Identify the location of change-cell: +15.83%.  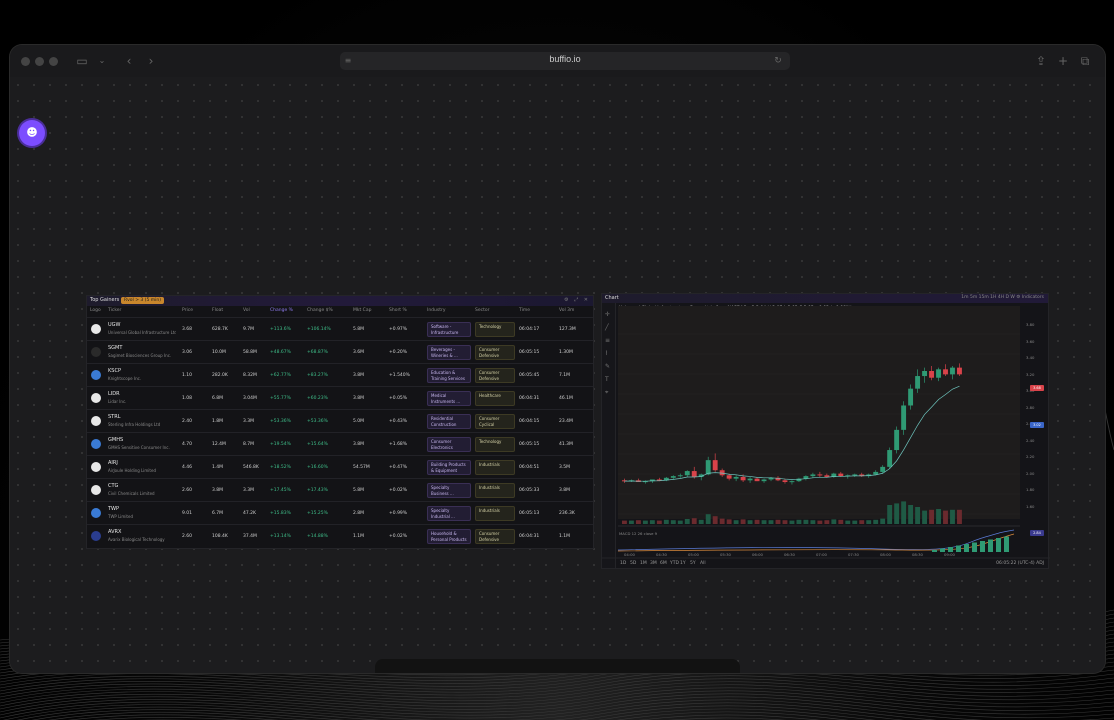
(280, 513).